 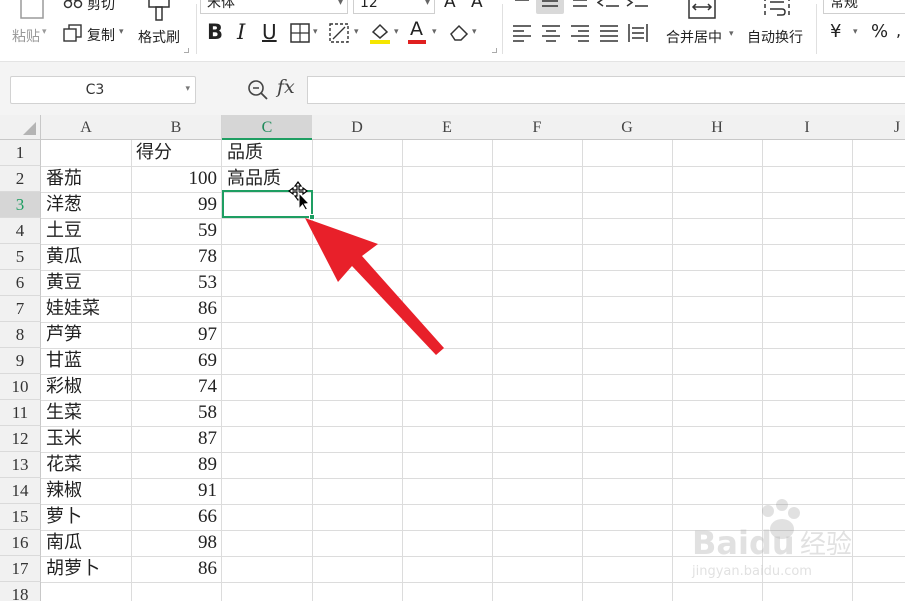 What do you see at coordinates (898, 30) in the screenshot?
I see `comma-style-button: ,` at bounding box center [898, 30].